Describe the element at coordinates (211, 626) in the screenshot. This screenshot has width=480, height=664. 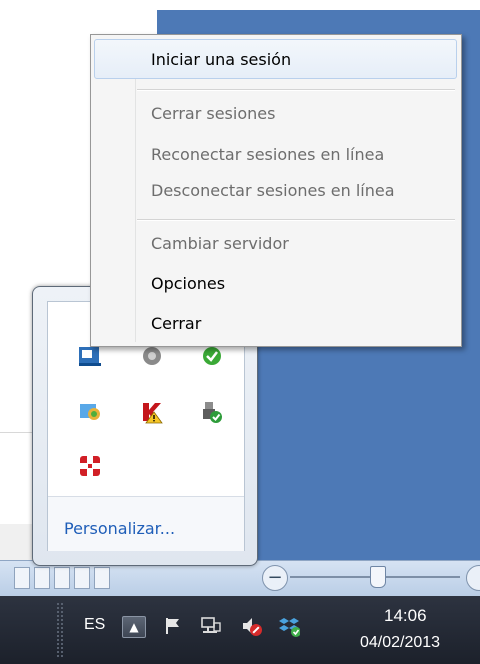
I see `network-icon` at that location.